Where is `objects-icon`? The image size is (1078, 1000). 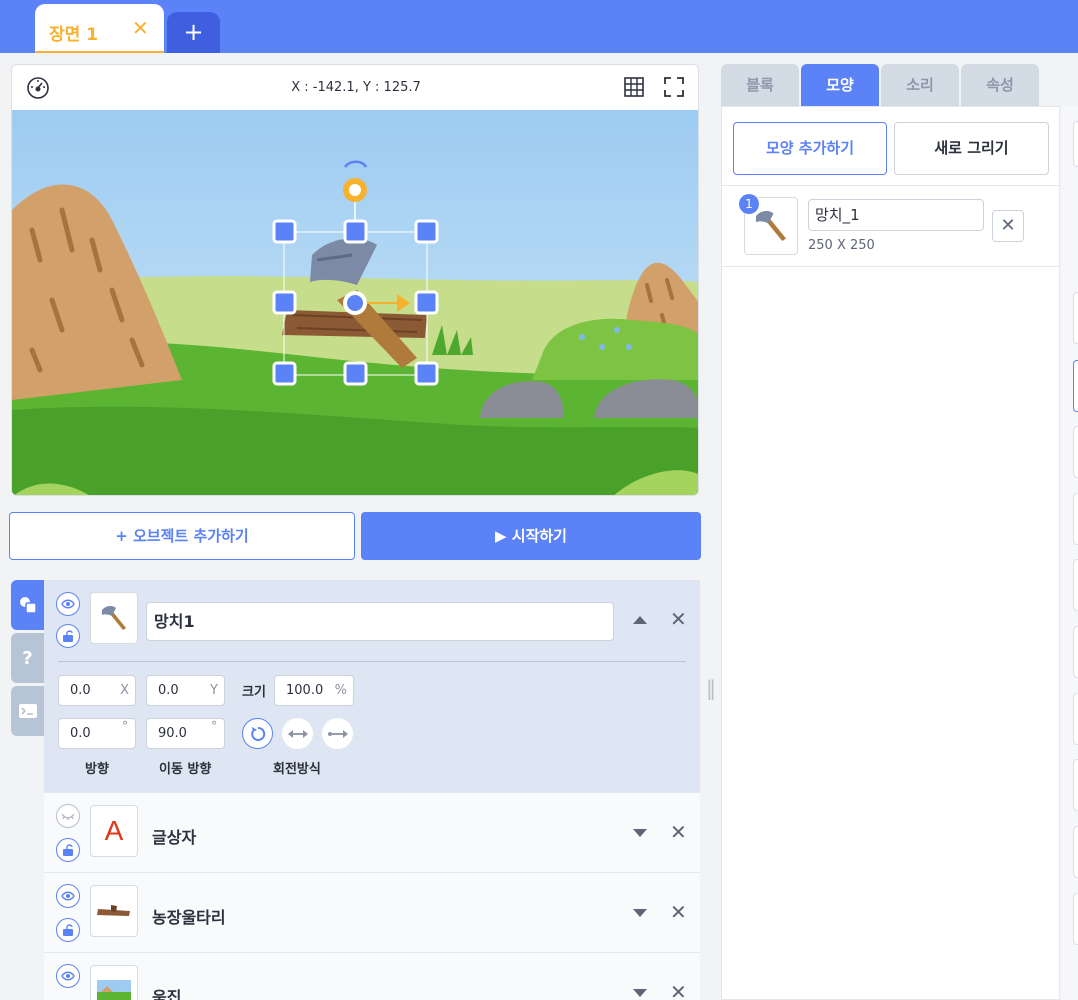 objects-icon is located at coordinates (28, 605).